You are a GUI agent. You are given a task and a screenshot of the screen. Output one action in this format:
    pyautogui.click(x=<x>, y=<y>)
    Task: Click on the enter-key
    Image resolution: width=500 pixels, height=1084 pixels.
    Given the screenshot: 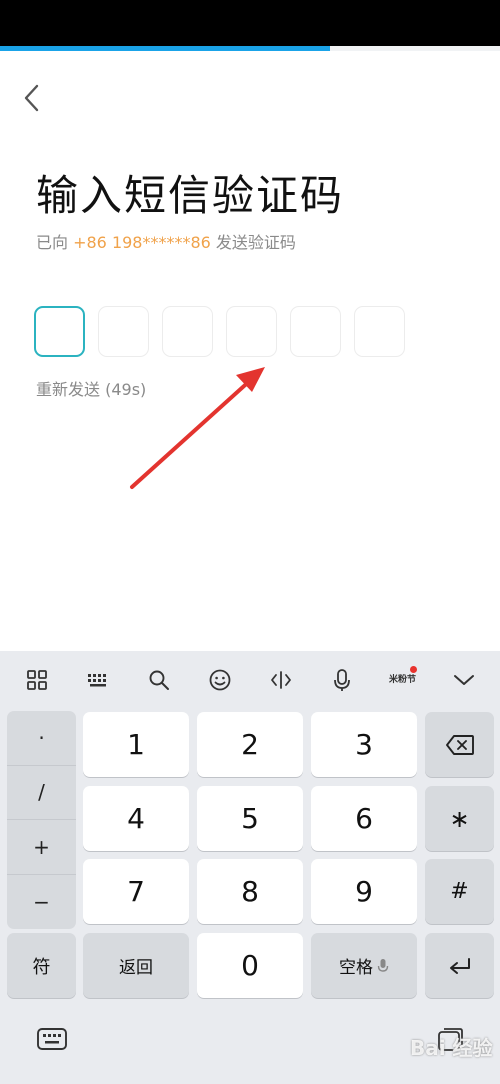 What is the action you would take?
    pyautogui.click(x=459, y=965)
    